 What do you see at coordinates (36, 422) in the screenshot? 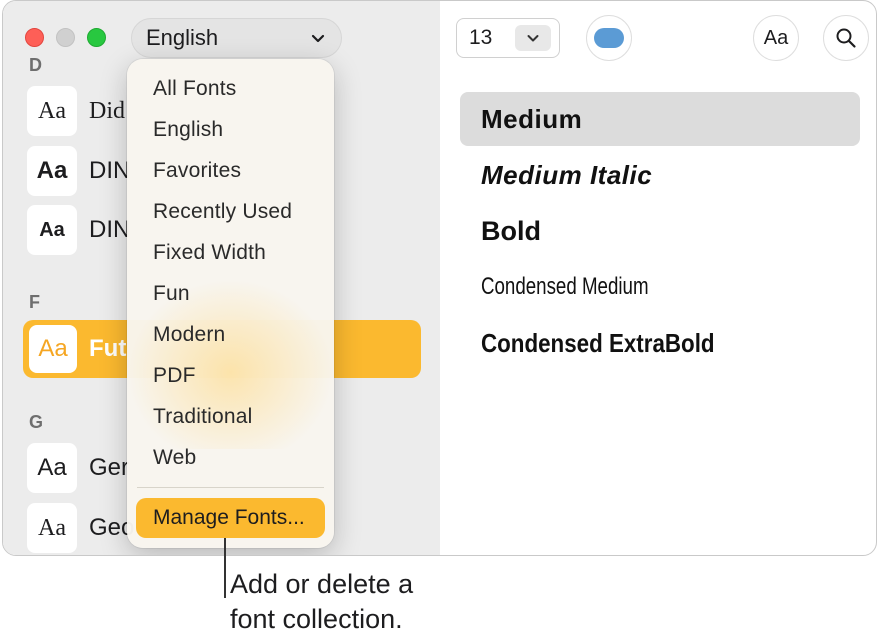
I see `section-letter-g: G` at bounding box center [36, 422].